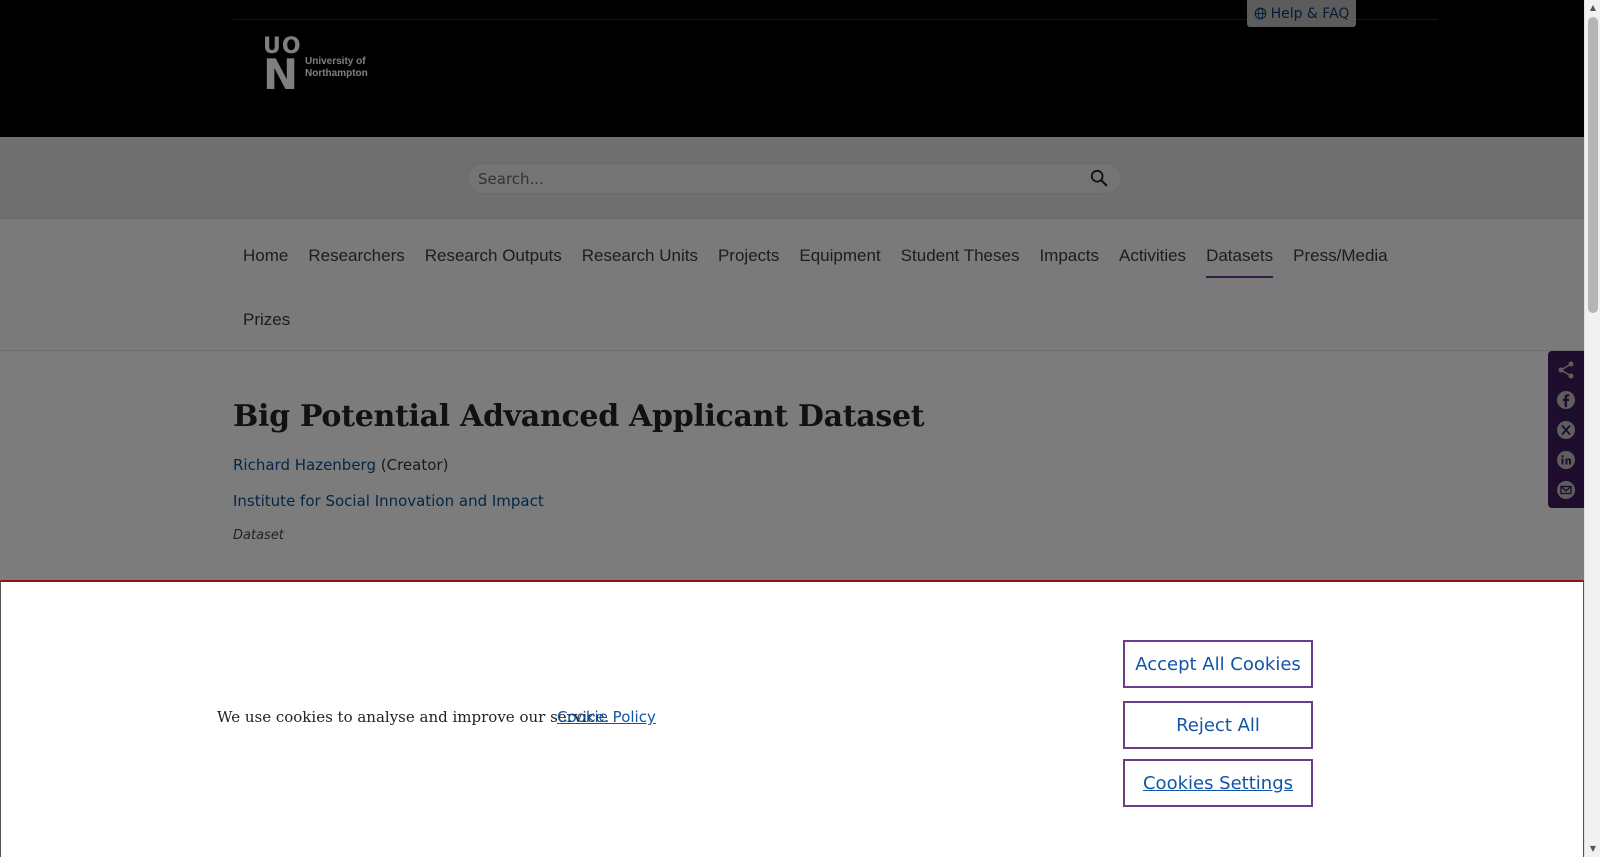 This screenshot has height=857, width=1600. What do you see at coordinates (1592, 428) in the screenshot?
I see `page-scrollbar: ▲ ▼` at bounding box center [1592, 428].